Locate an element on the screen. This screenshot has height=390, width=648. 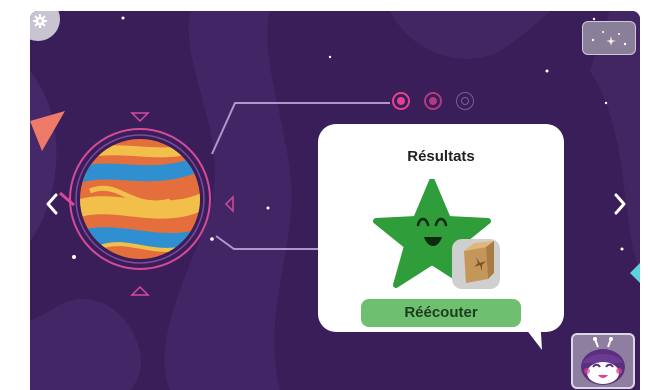
results-title: Résultats is located at coordinates (441, 156).